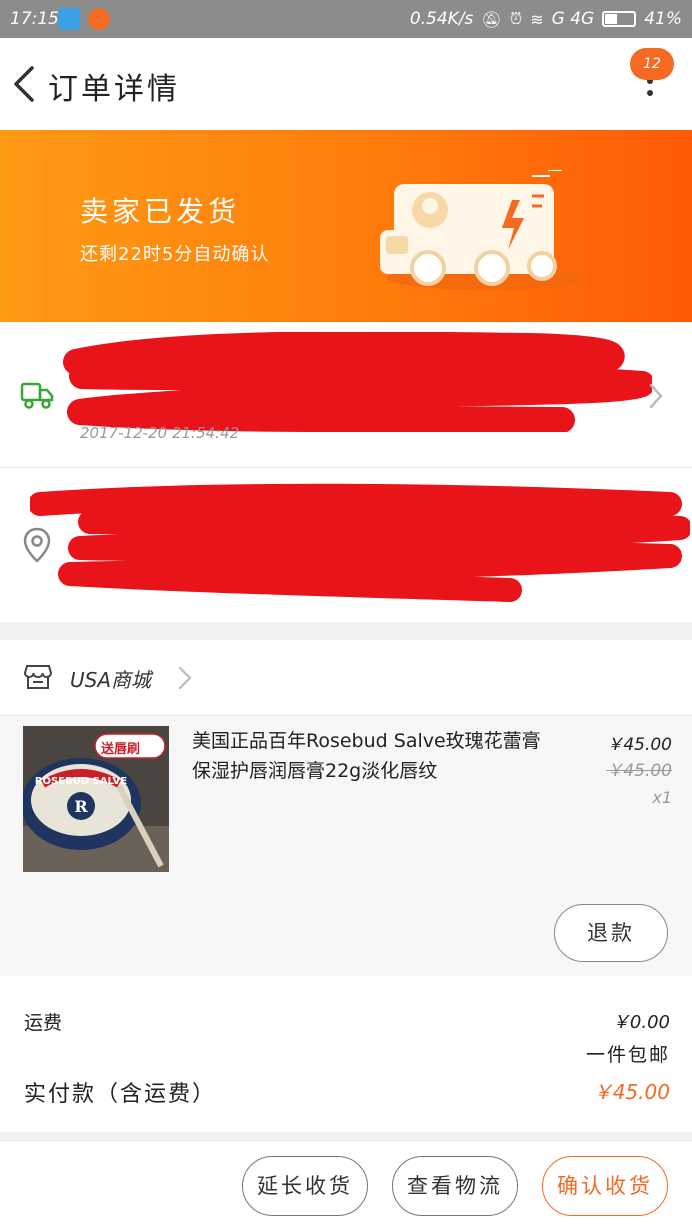 This screenshot has width=692, height=1230. What do you see at coordinates (99, 19) in the screenshot?
I see `notification-app-icon` at bounding box center [99, 19].